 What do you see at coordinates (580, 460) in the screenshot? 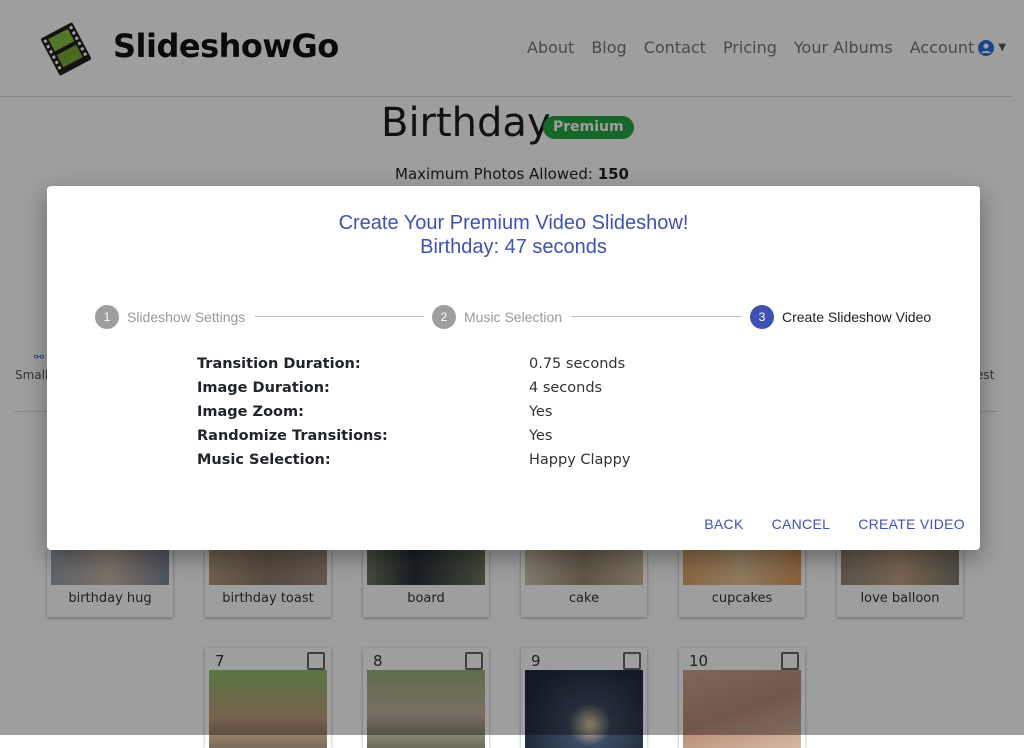
I see `summary-value: Happy Clappy` at bounding box center [580, 460].